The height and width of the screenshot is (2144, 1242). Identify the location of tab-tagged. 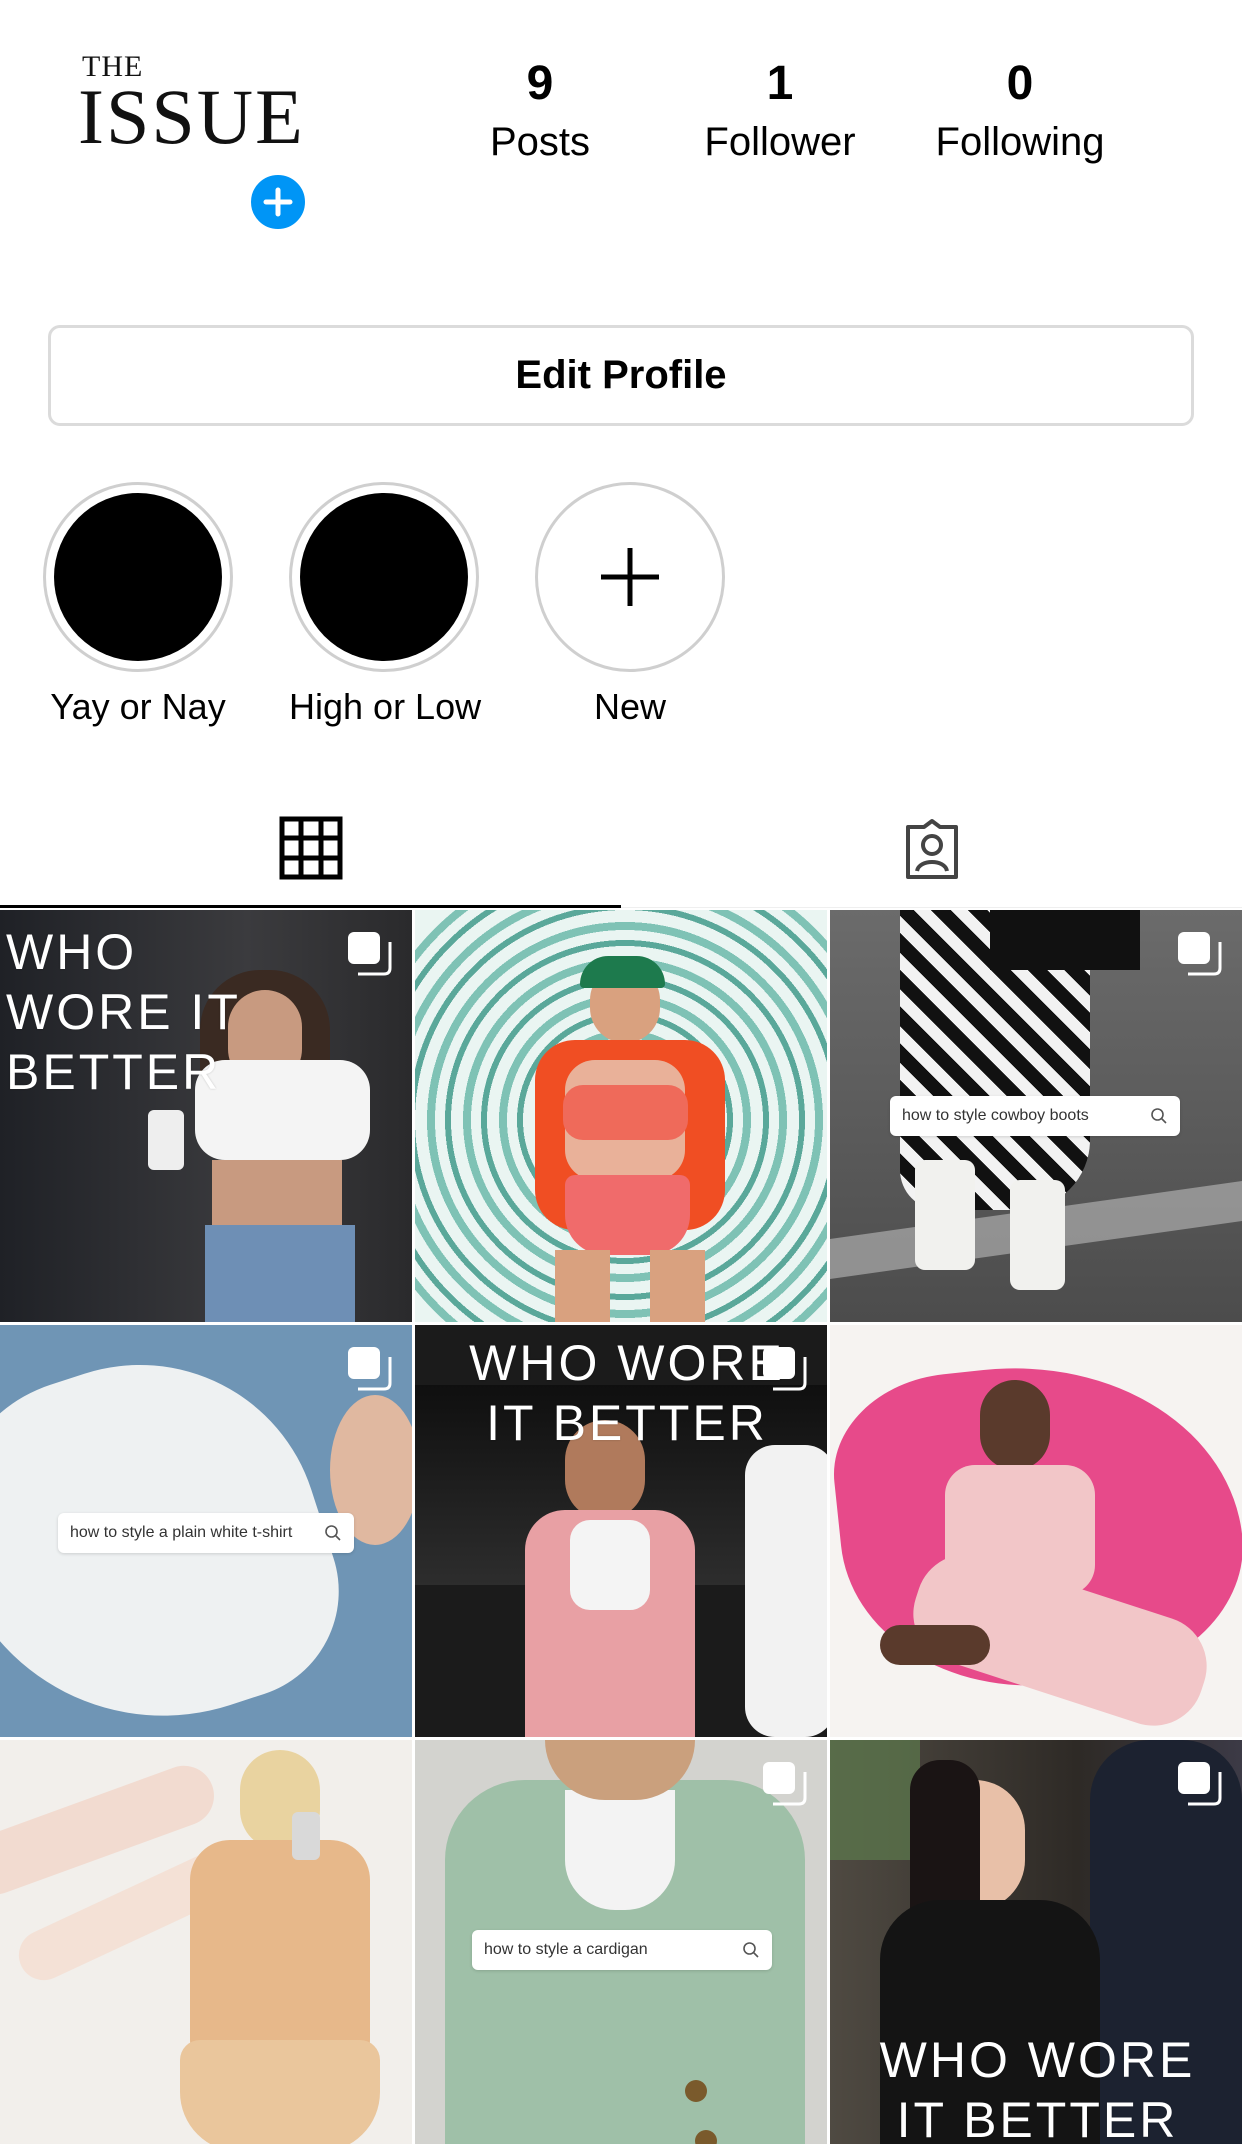
(931, 849).